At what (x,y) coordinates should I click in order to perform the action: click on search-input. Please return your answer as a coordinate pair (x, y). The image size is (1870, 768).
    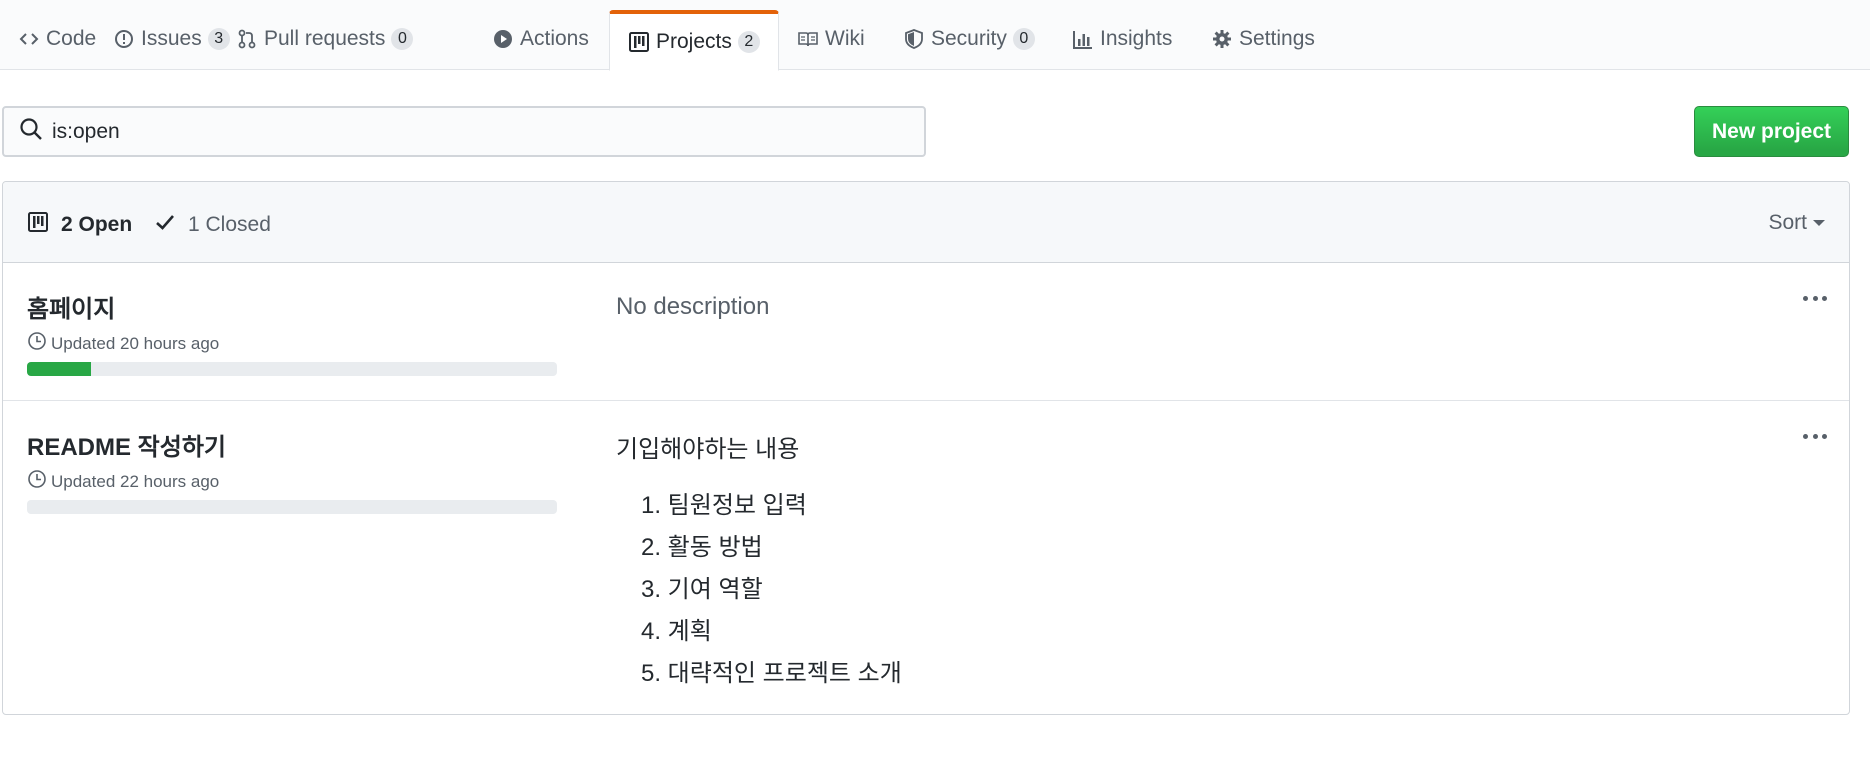
    Looking at the image, I should click on (477, 131).